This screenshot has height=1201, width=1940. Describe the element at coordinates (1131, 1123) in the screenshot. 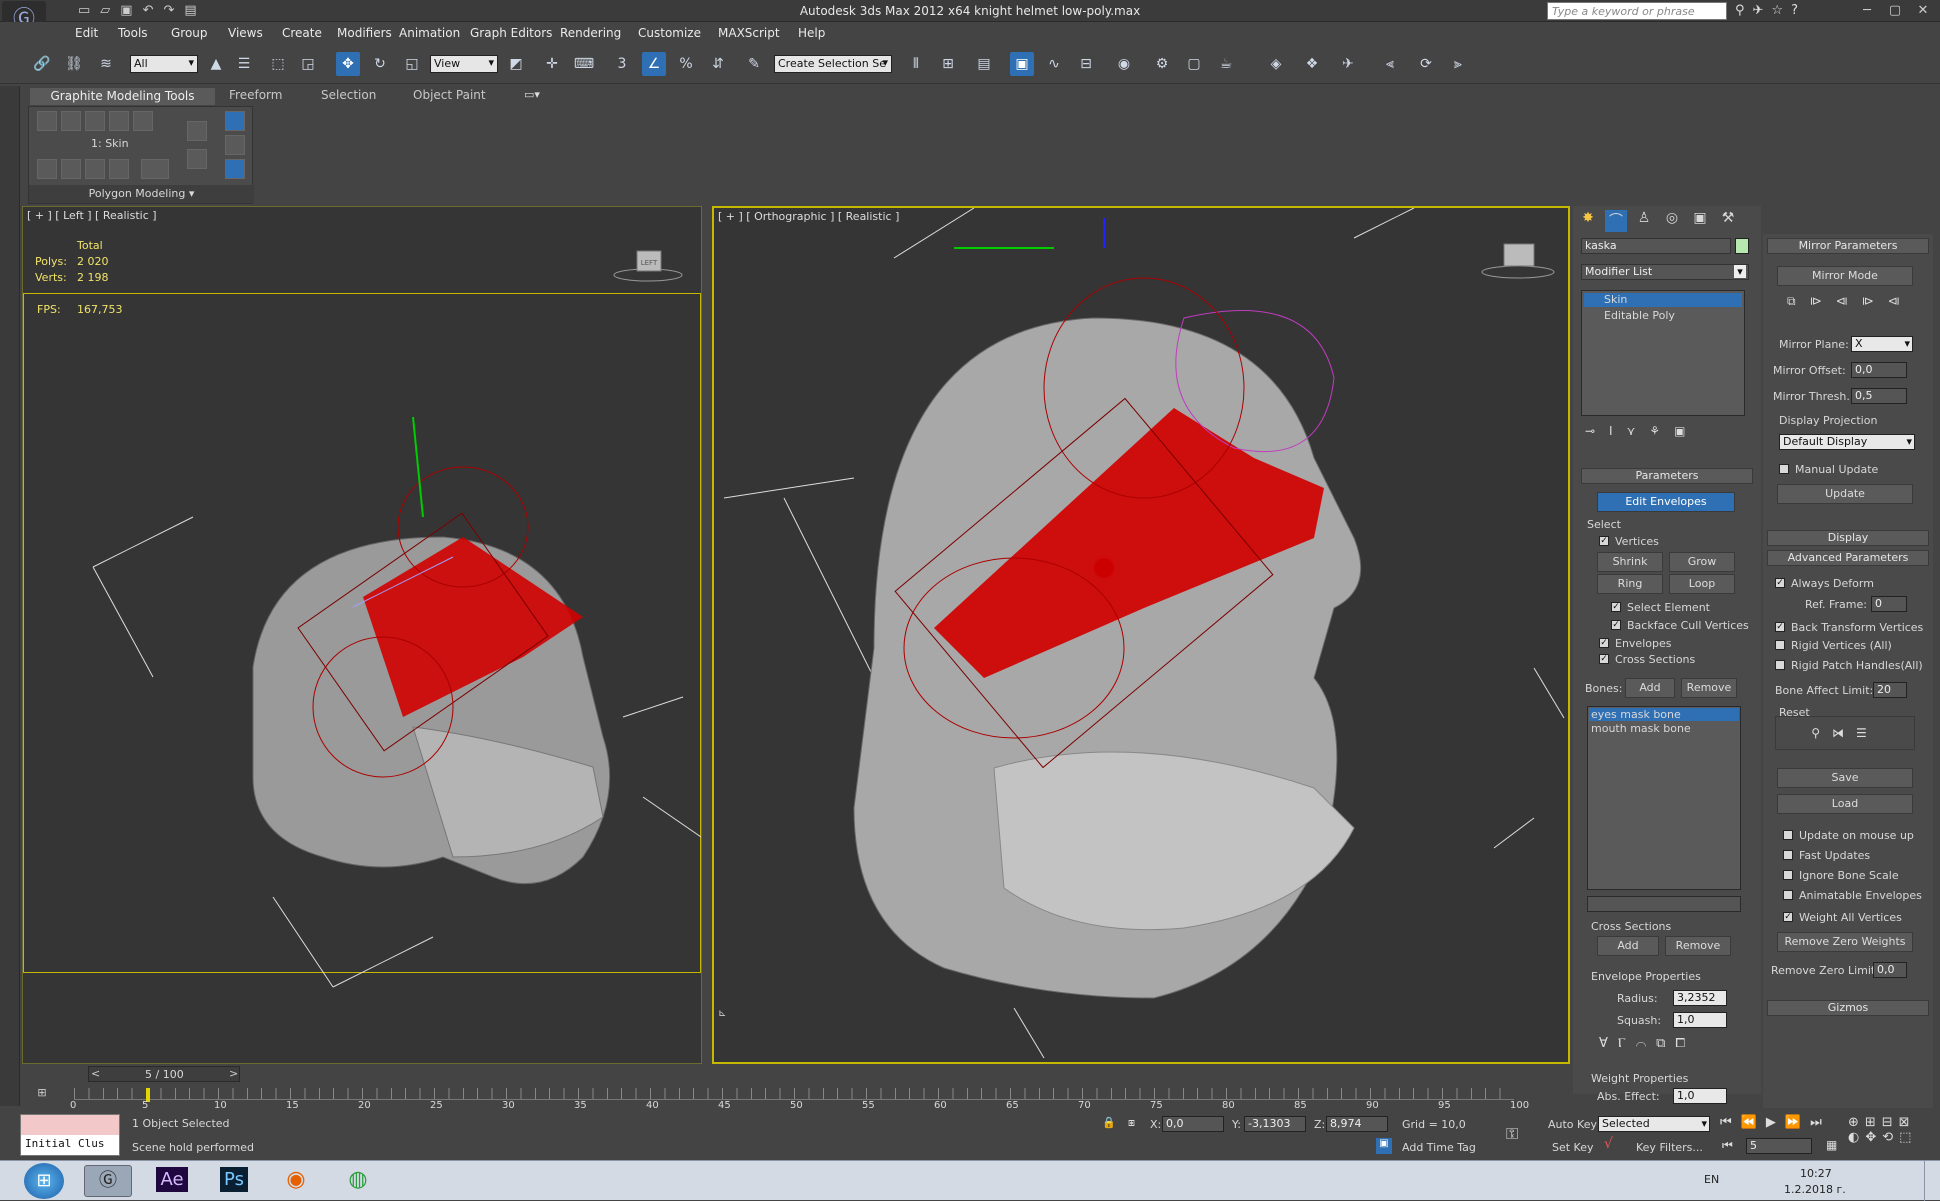

I see `absolute-mode-icon: ⧆` at that location.